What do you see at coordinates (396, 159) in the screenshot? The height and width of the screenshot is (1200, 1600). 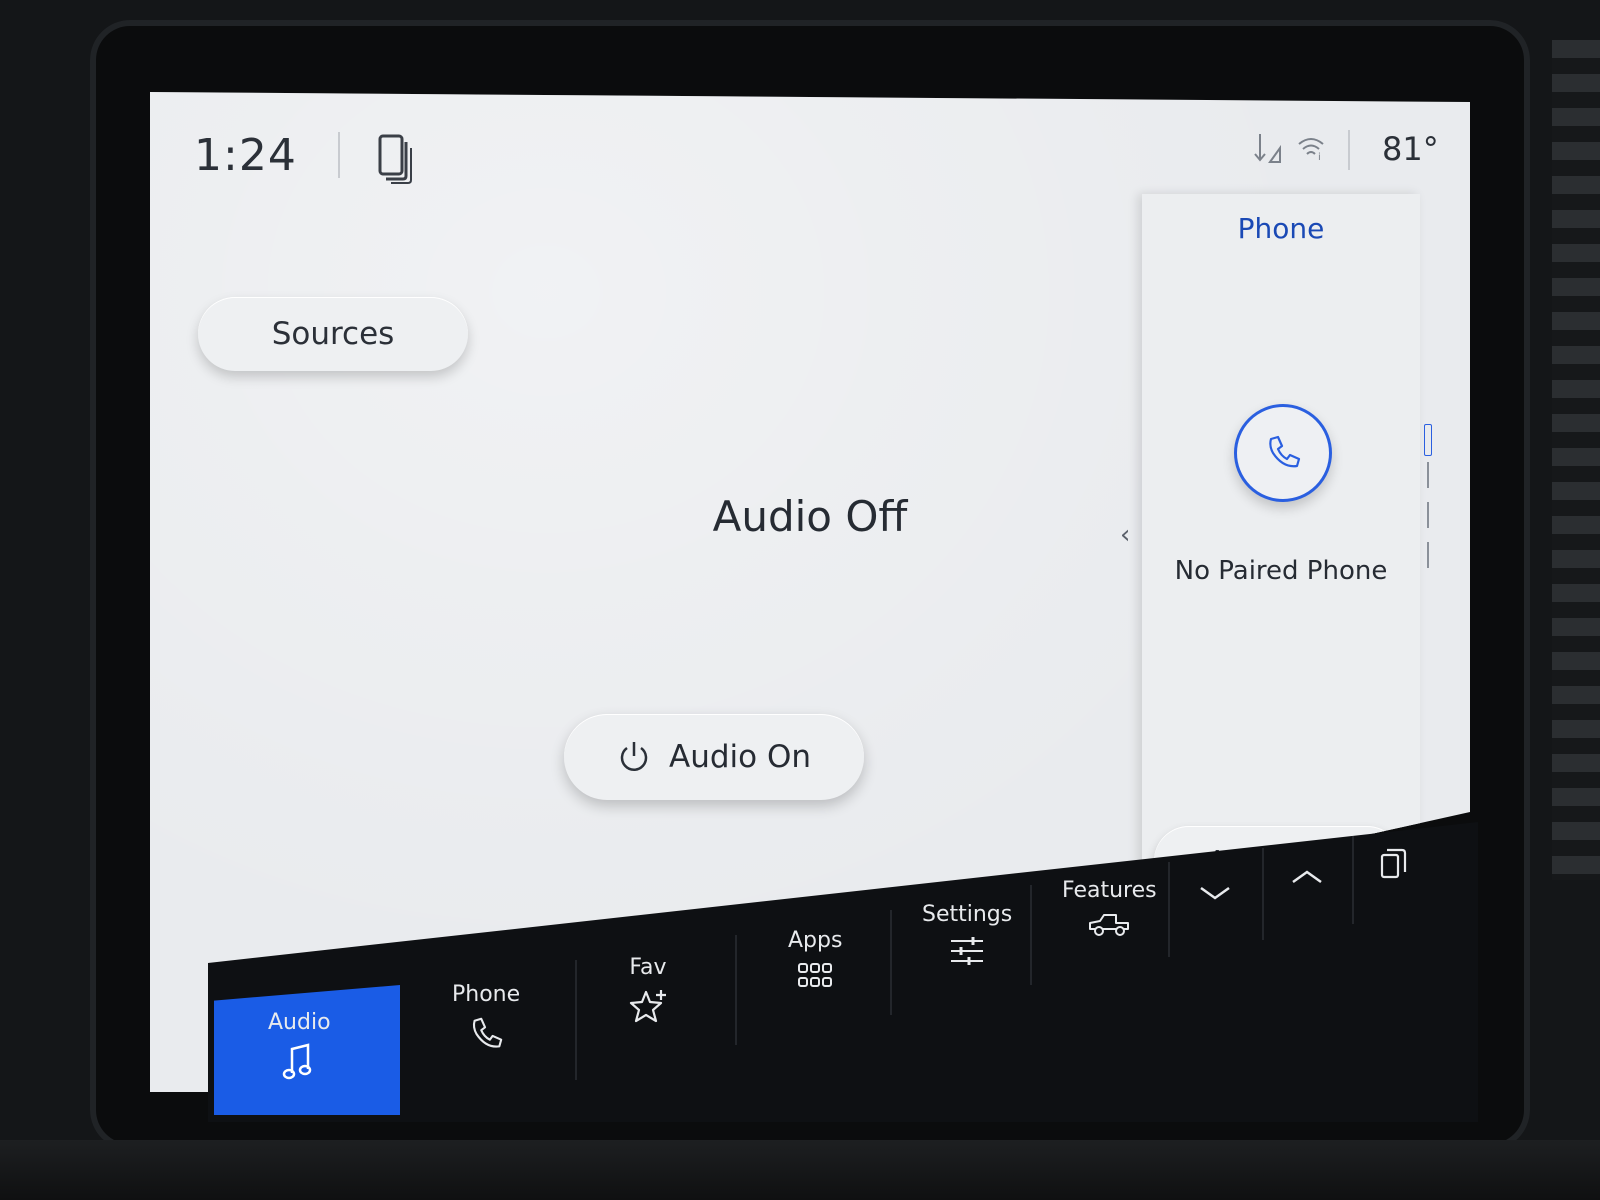 I see `phone-projection-icon` at bounding box center [396, 159].